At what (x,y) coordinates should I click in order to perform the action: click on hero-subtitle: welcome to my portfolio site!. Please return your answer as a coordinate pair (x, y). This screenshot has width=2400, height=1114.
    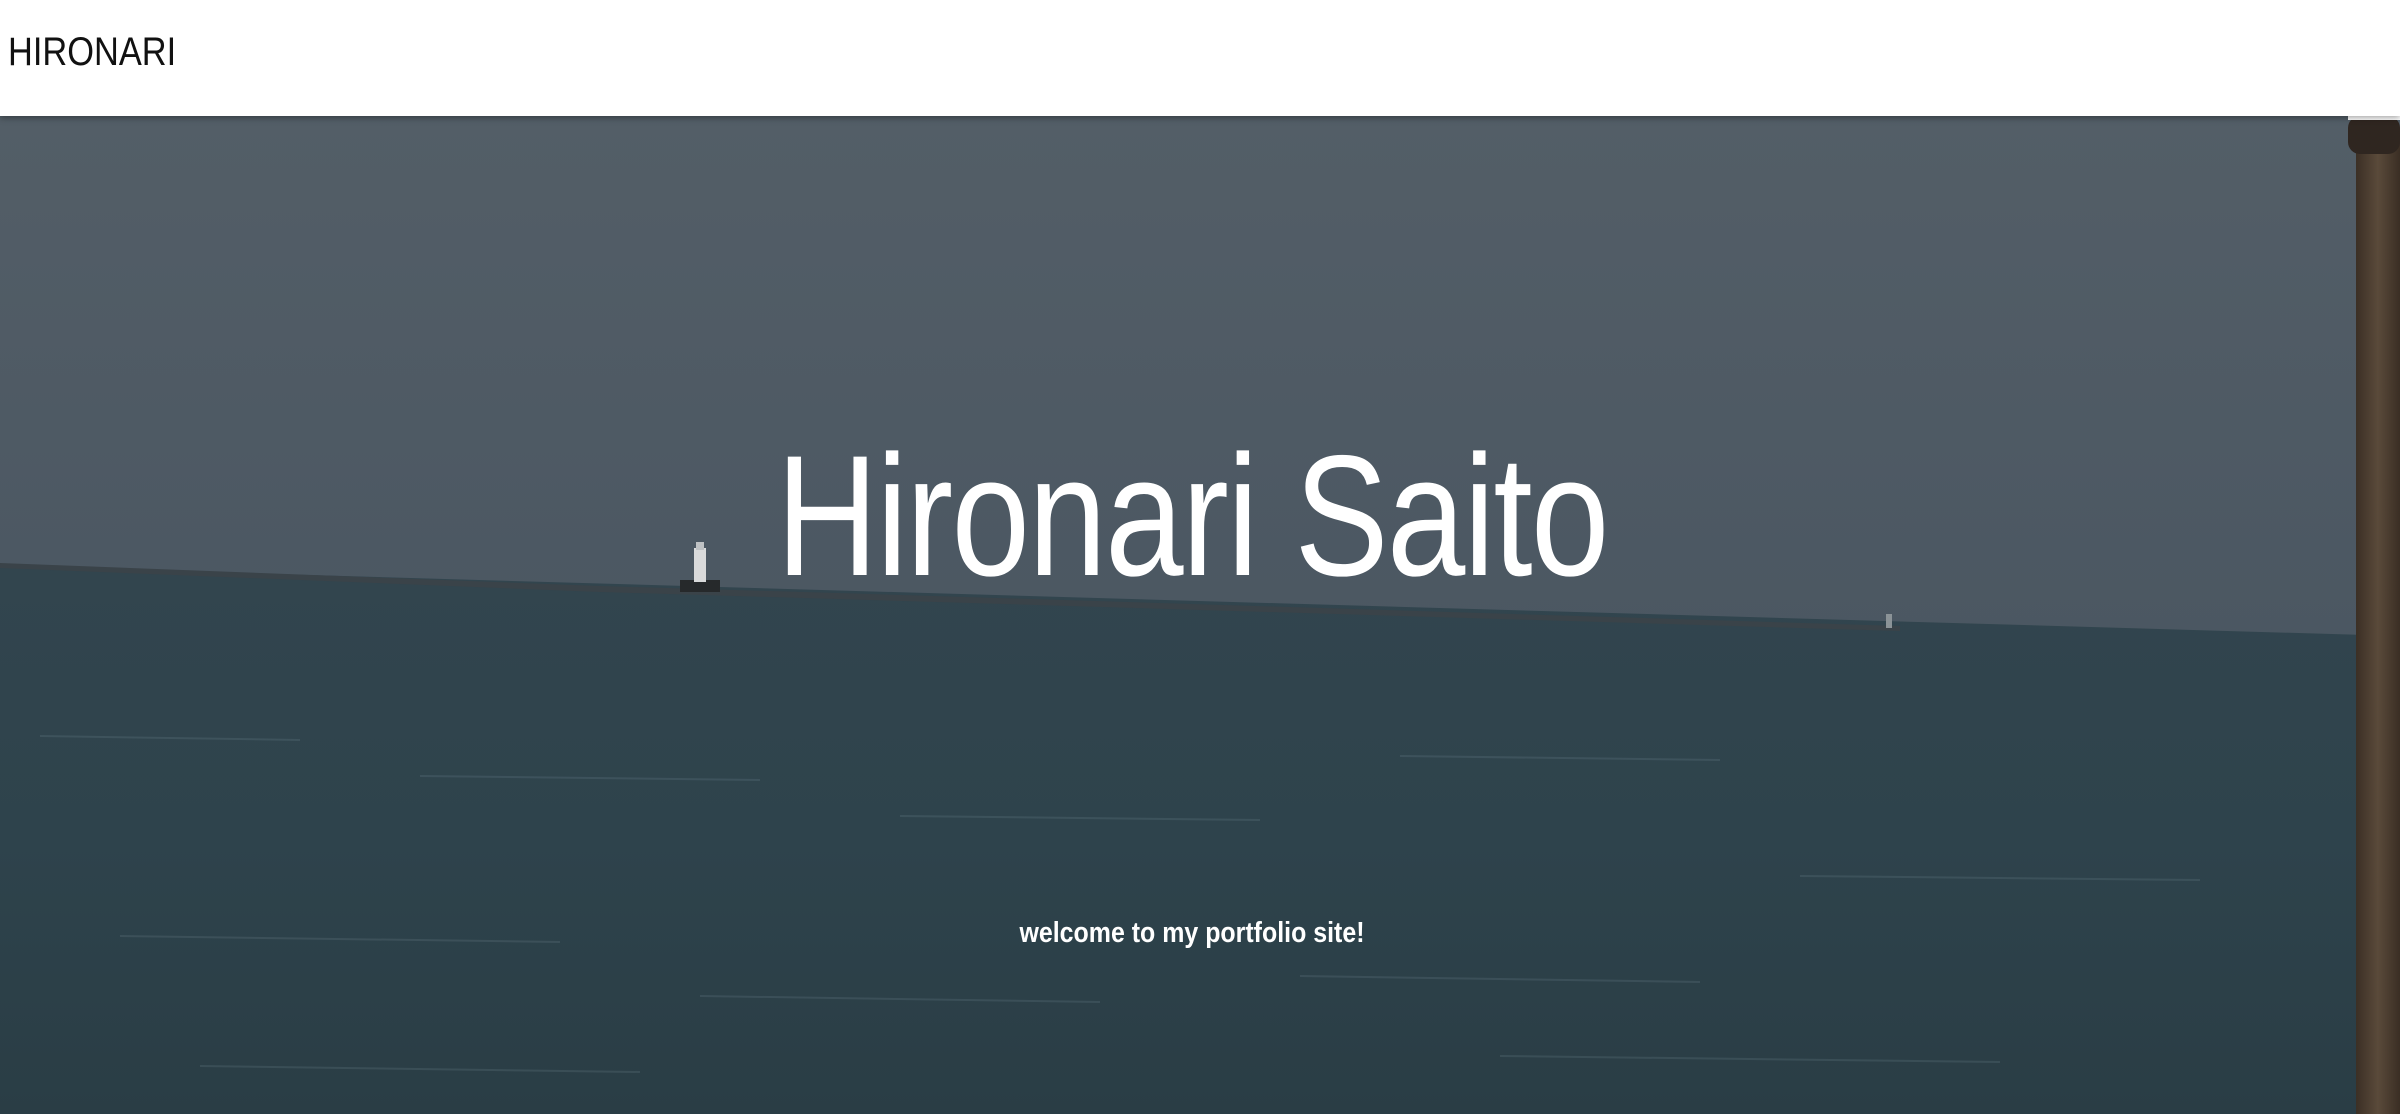
    Looking at the image, I should click on (1192, 933).